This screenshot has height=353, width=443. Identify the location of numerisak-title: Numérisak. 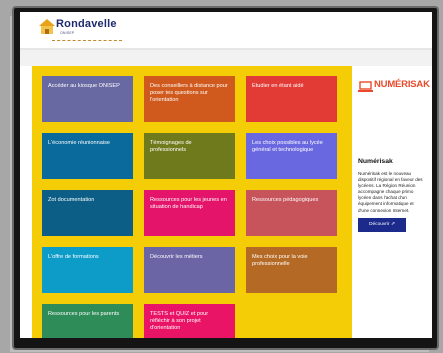
(375, 161).